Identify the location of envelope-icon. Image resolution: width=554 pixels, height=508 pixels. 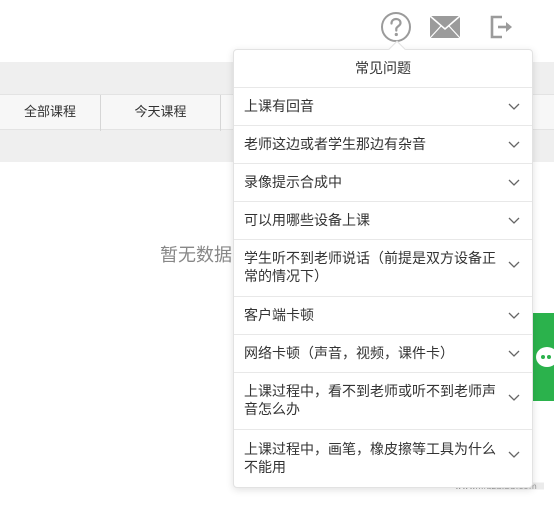
(445, 27).